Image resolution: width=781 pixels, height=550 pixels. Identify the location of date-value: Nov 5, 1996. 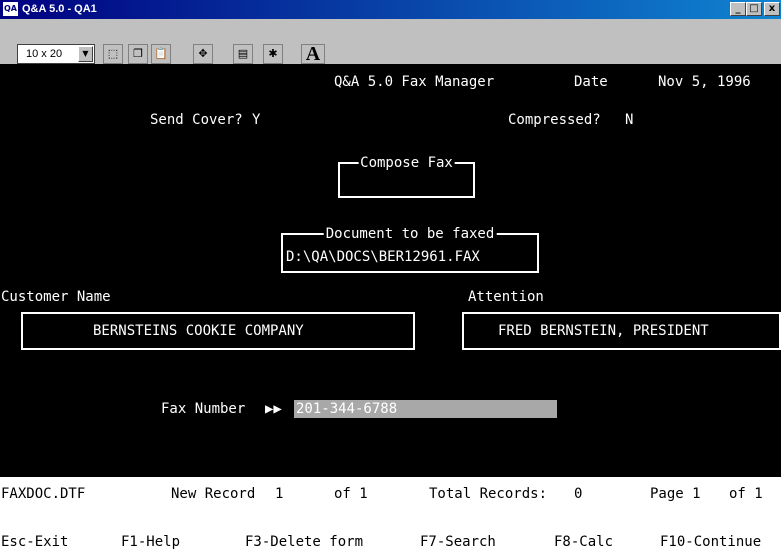
(704, 82).